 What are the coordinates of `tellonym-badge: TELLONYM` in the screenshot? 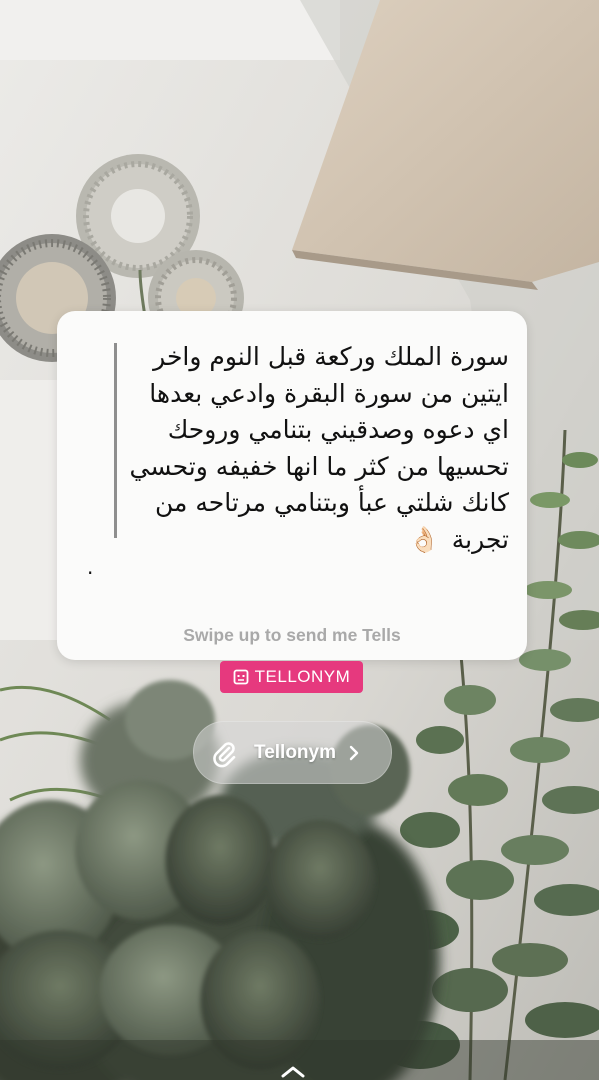 It's located at (291, 677).